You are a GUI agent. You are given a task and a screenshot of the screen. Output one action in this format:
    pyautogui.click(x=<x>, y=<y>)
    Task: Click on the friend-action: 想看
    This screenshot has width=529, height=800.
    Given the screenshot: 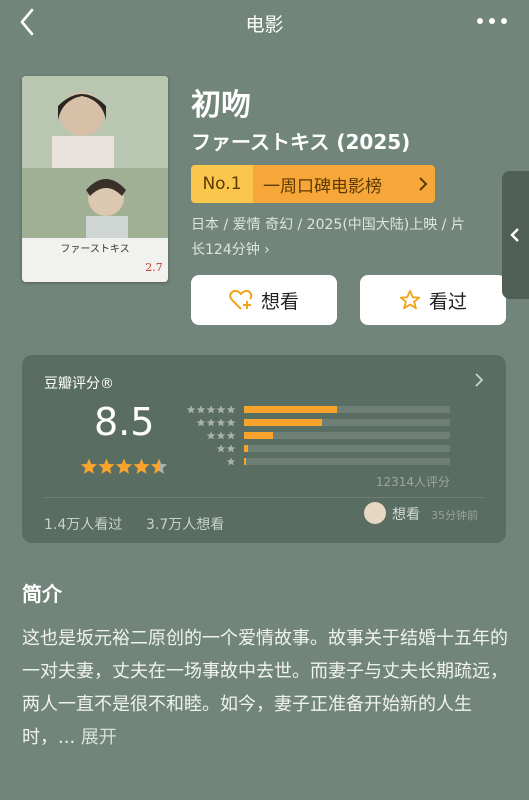 What is the action you would take?
    pyautogui.click(x=406, y=515)
    